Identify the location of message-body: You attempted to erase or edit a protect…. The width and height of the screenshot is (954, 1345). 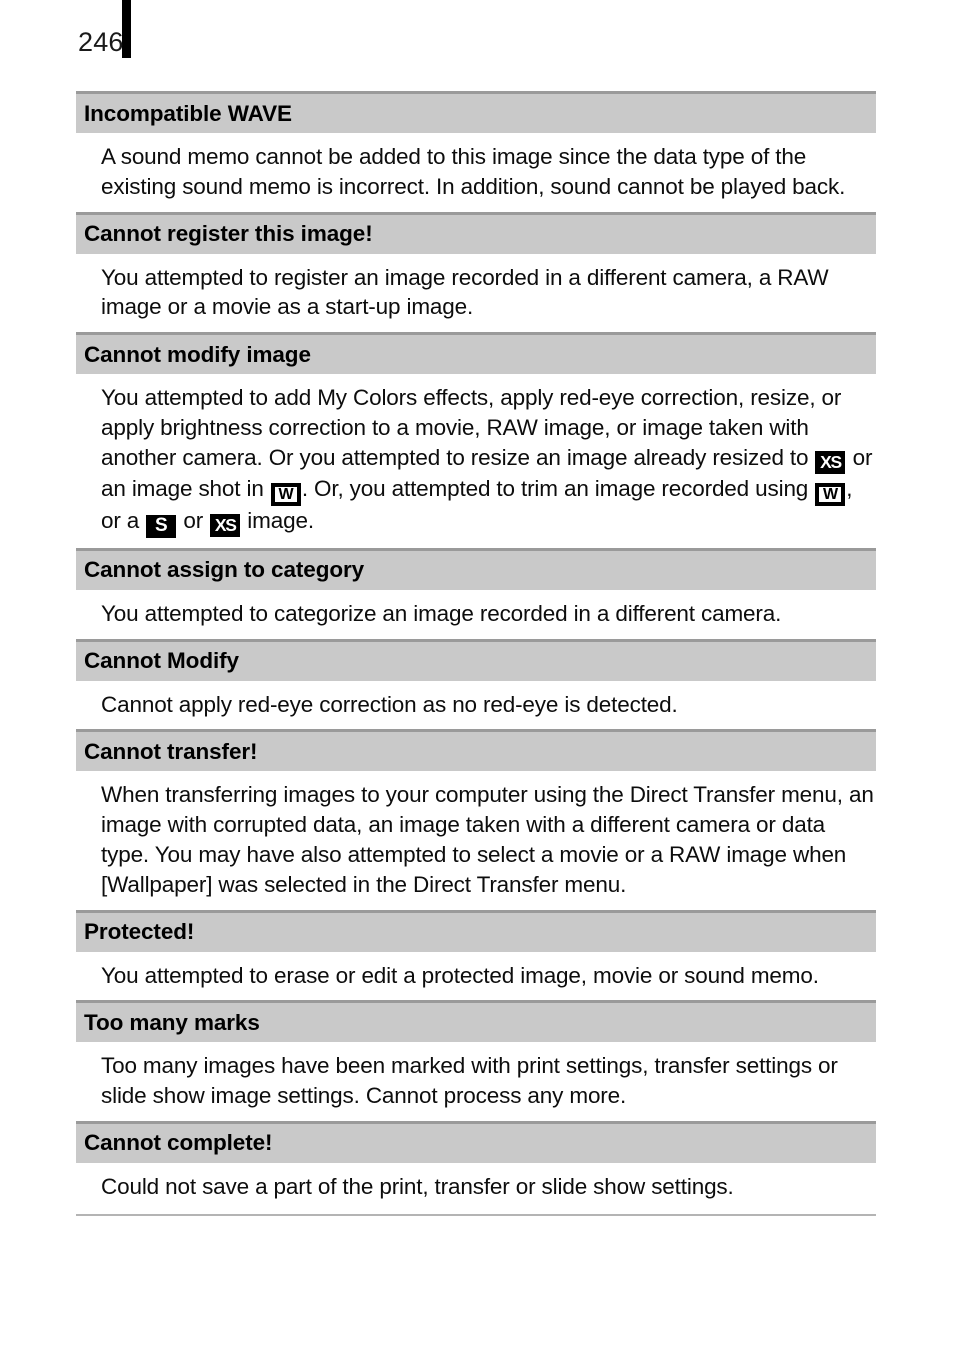
(476, 976).